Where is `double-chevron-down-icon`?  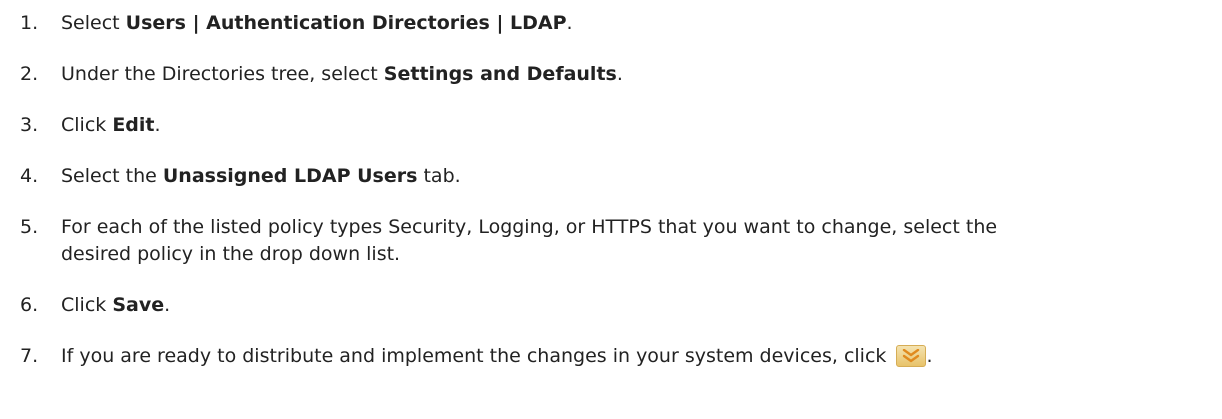 double-chevron-down-icon is located at coordinates (911, 356).